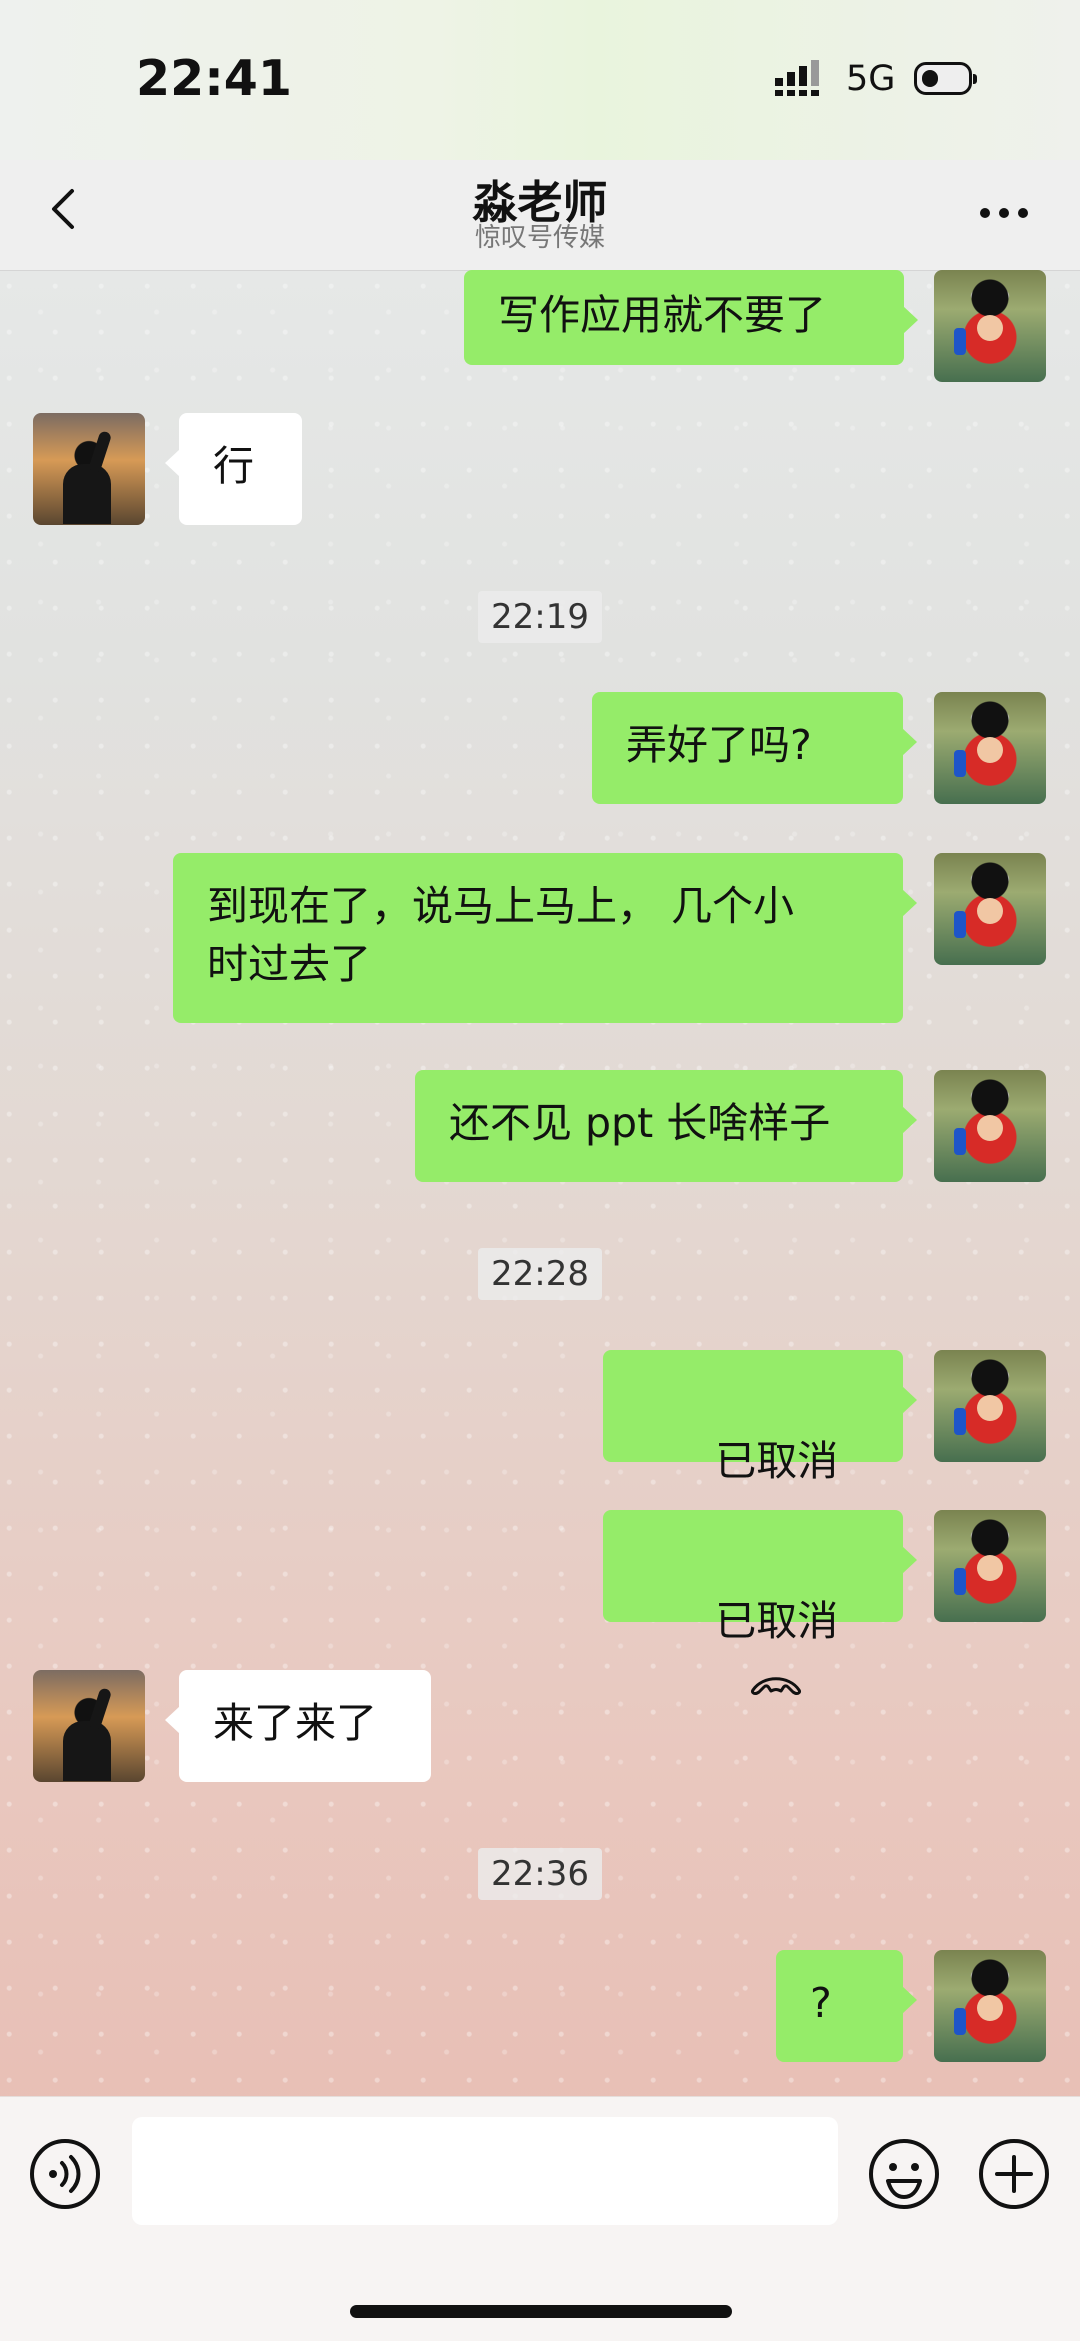  Describe the element at coordinates (540, 1726) in the screenshot. I see `message-row: 来了来了` at that location.